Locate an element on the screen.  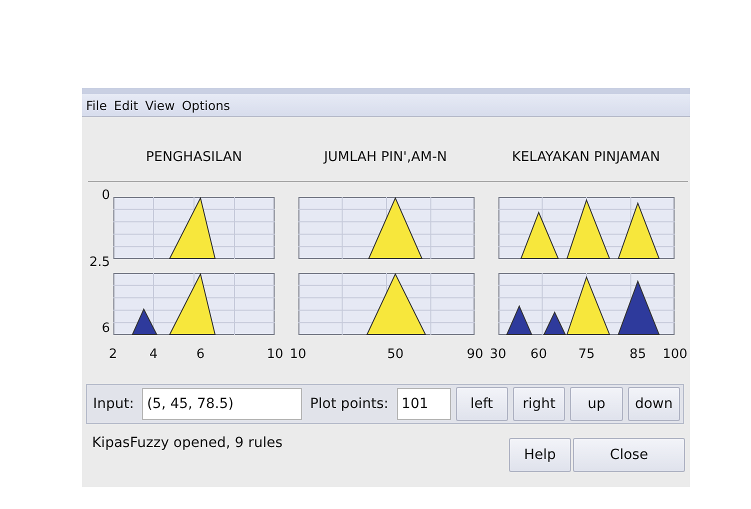
plot-points-field: 101 is located at coordinates (423, 404).